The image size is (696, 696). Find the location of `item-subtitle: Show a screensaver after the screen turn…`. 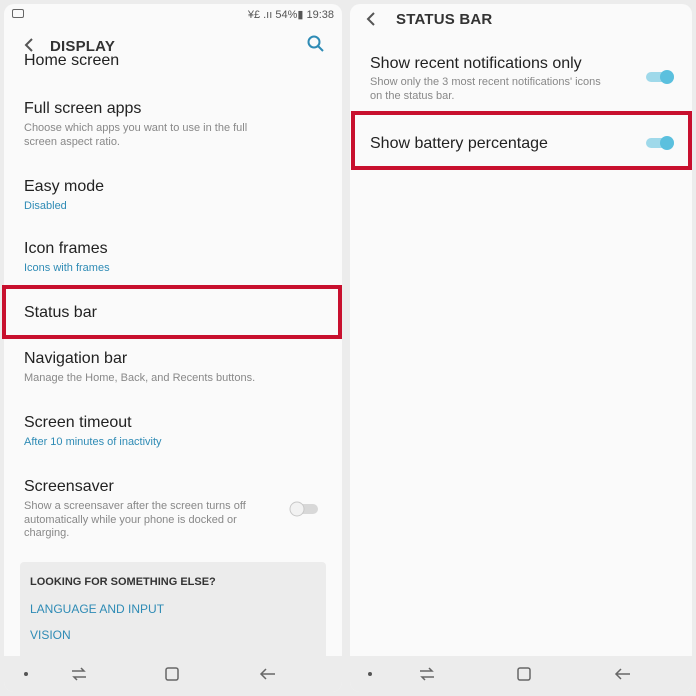

item-subtitle: Show a screensaver after the screen turn… is located at coordinates (135, 519).